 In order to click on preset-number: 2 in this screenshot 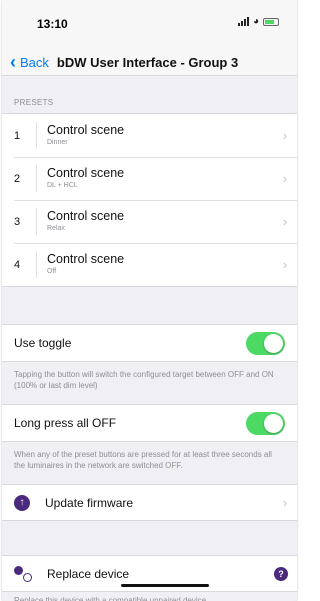, I will do `click(17, 178)`.